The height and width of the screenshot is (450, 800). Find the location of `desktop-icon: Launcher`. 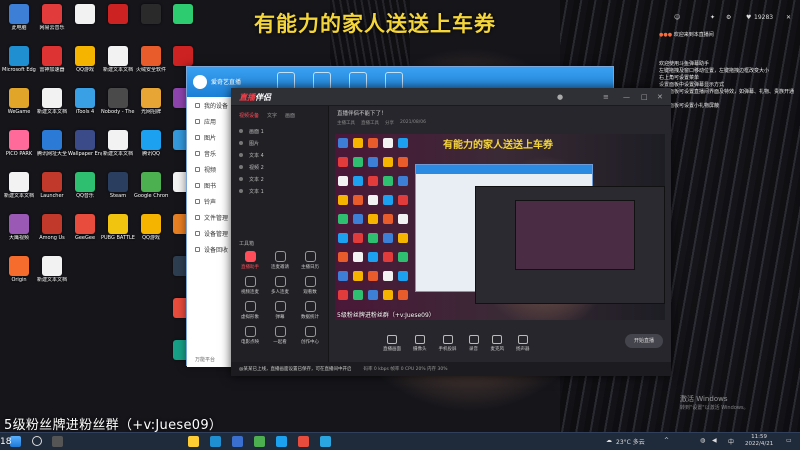

desktop-icon: Launcher is located at coordinates (52, 190).